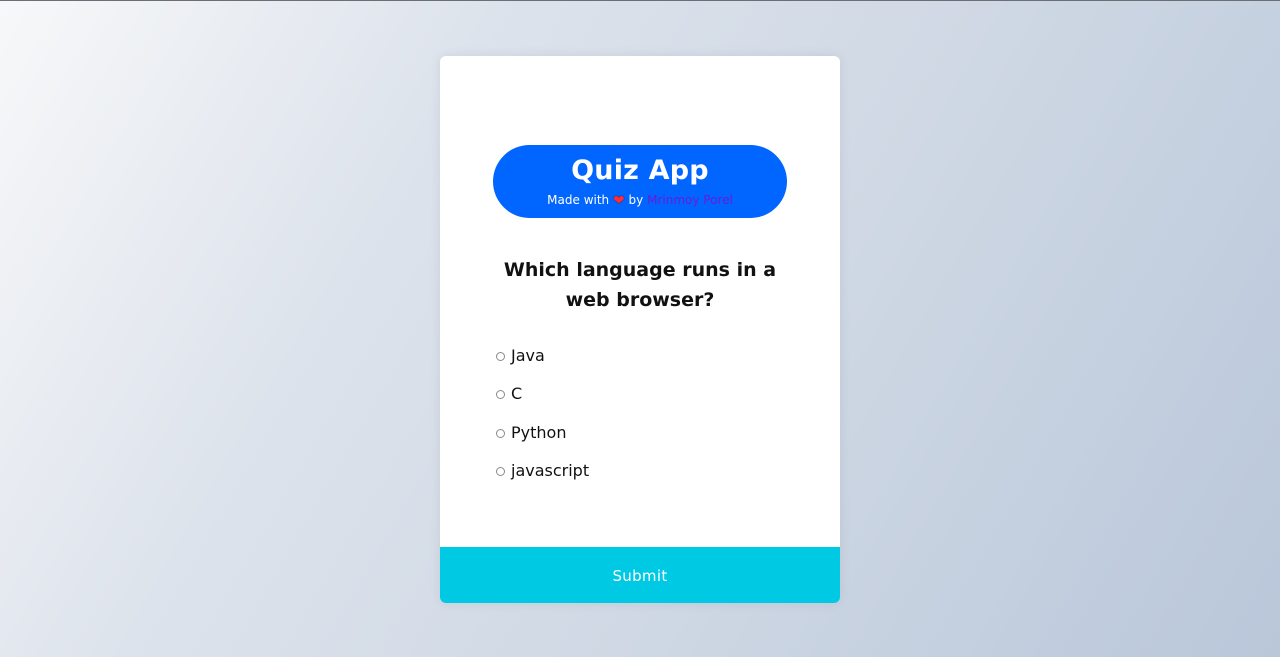  What do you see at coordinates (528, 355) in the screenshot?
I see `option-label: Java` at bounding box center [528, 355].